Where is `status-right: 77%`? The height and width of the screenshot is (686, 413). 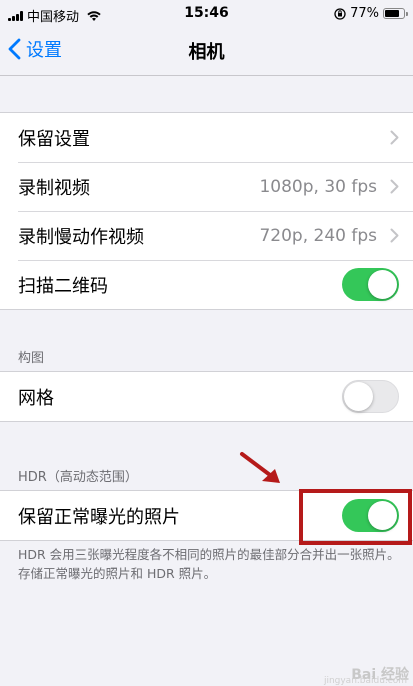 status-right: 77% is located at coordinates (371, 13).